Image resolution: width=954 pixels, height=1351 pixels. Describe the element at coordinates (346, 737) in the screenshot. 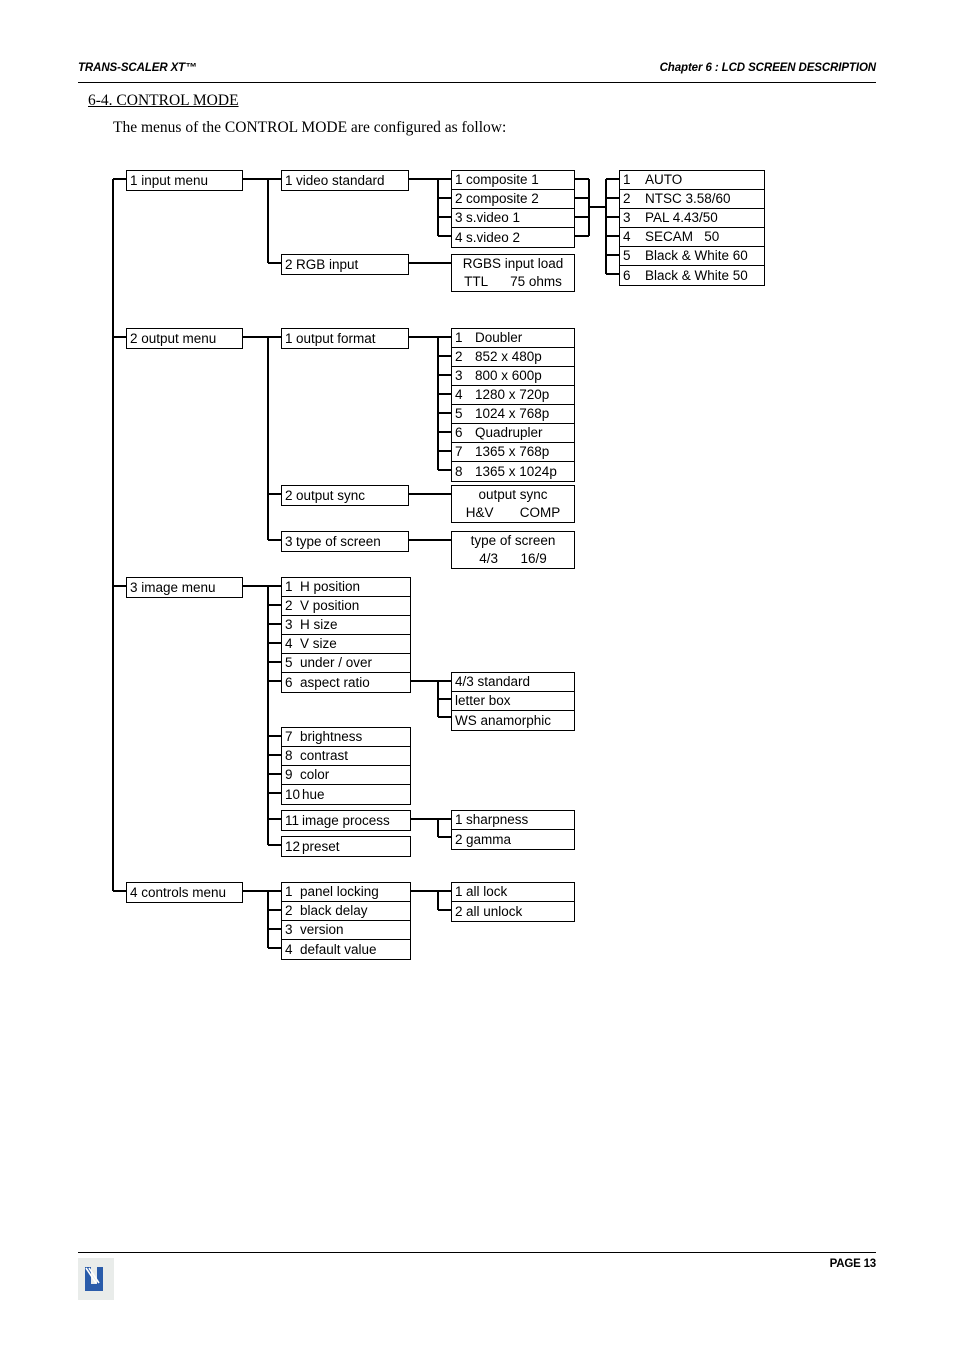

I see `list-item: 7 brightness` at that location.